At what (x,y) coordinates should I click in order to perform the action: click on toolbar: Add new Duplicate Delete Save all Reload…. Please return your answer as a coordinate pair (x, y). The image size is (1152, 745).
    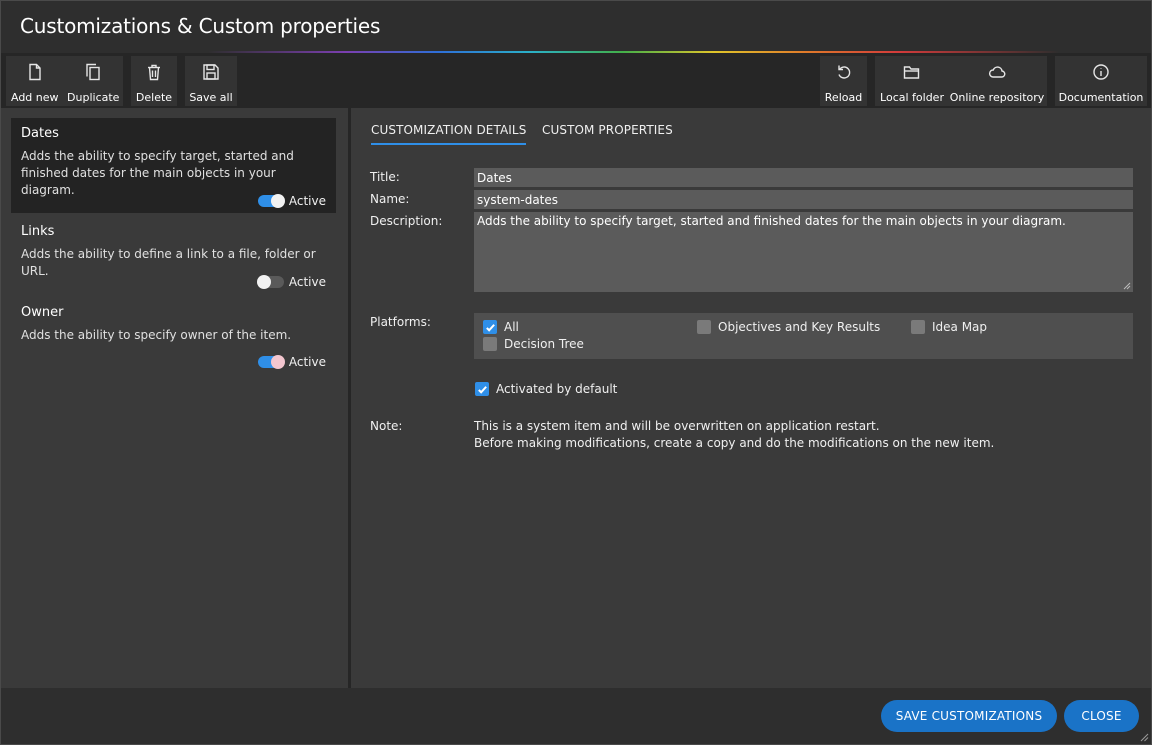
    Looking at the image, I should click on (576, 80).